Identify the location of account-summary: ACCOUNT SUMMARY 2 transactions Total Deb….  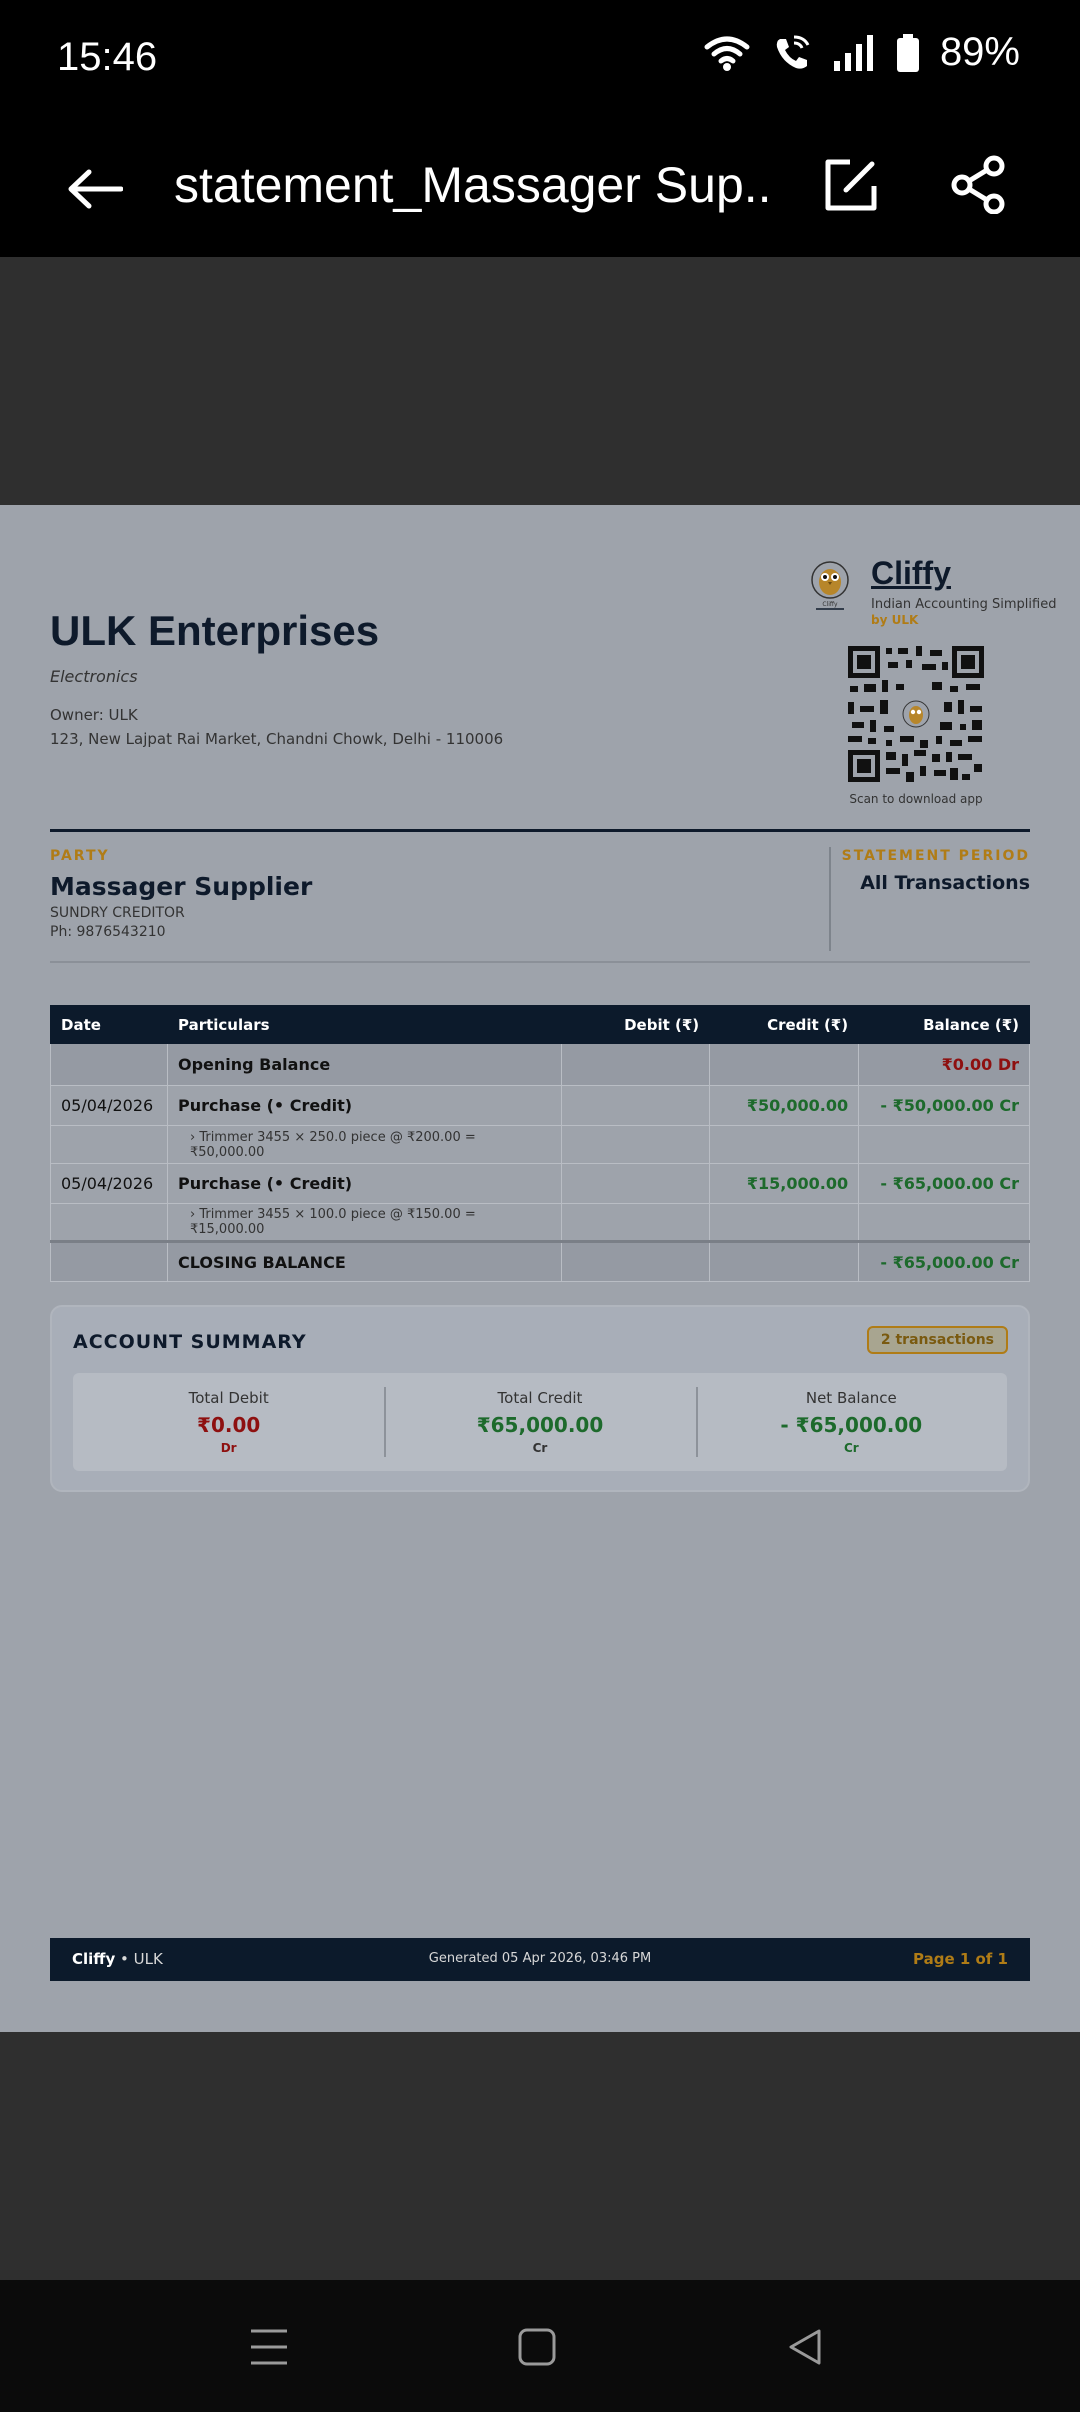
(540, 1398).